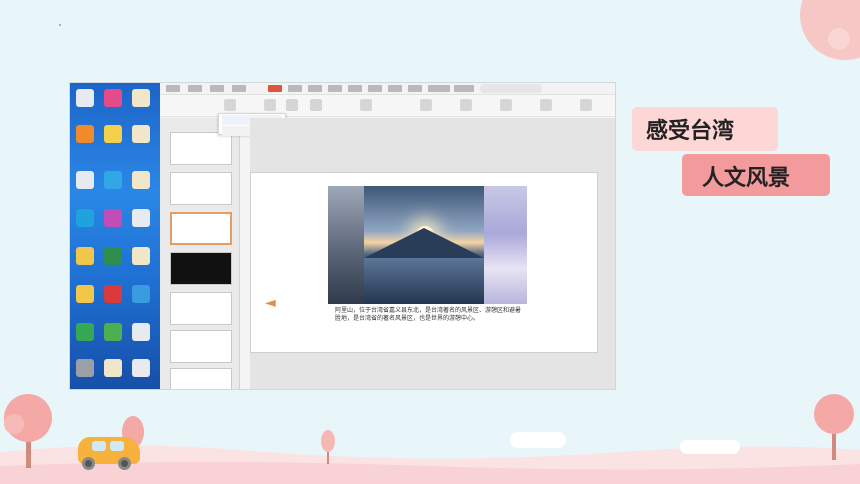 The width and height of the screenshot is (860, 484). What do you see at coordinates (115, 236) in the screenshot?
I see `desktop-area` at bounding box center [115, 236].